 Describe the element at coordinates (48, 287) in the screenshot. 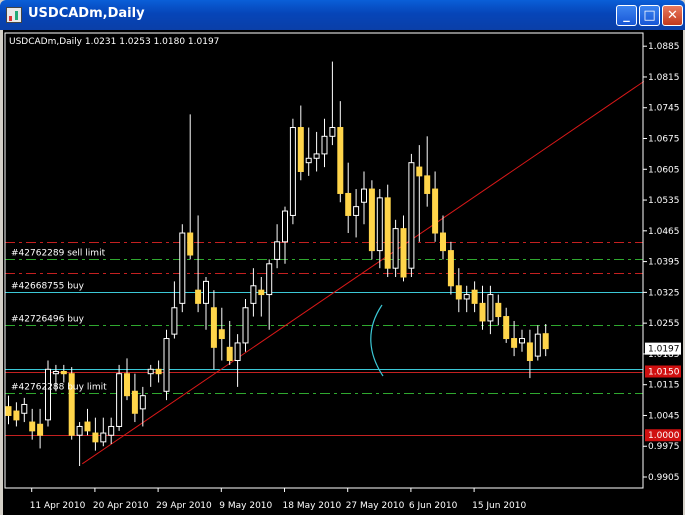

I see `order-label: #42668755 buy` at that location.